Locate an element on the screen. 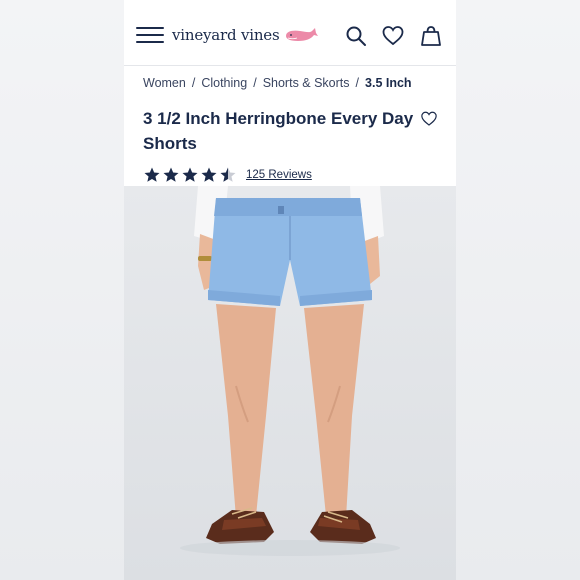 The width and height of the screenshot is (580, 580). site-header: vineyard vines is located at coordinates (290, 33).